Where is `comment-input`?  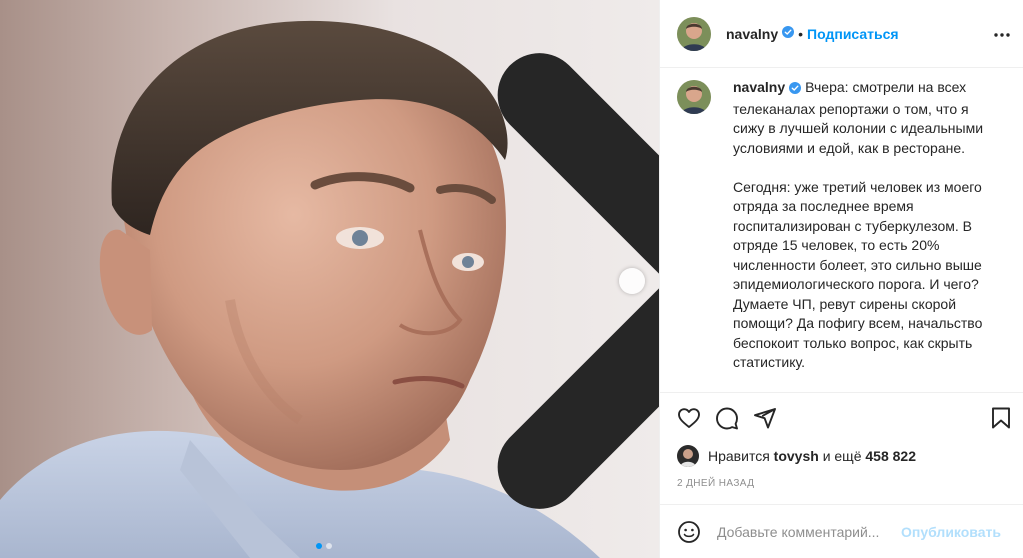 comment-input is located at coordinates (806, 531).